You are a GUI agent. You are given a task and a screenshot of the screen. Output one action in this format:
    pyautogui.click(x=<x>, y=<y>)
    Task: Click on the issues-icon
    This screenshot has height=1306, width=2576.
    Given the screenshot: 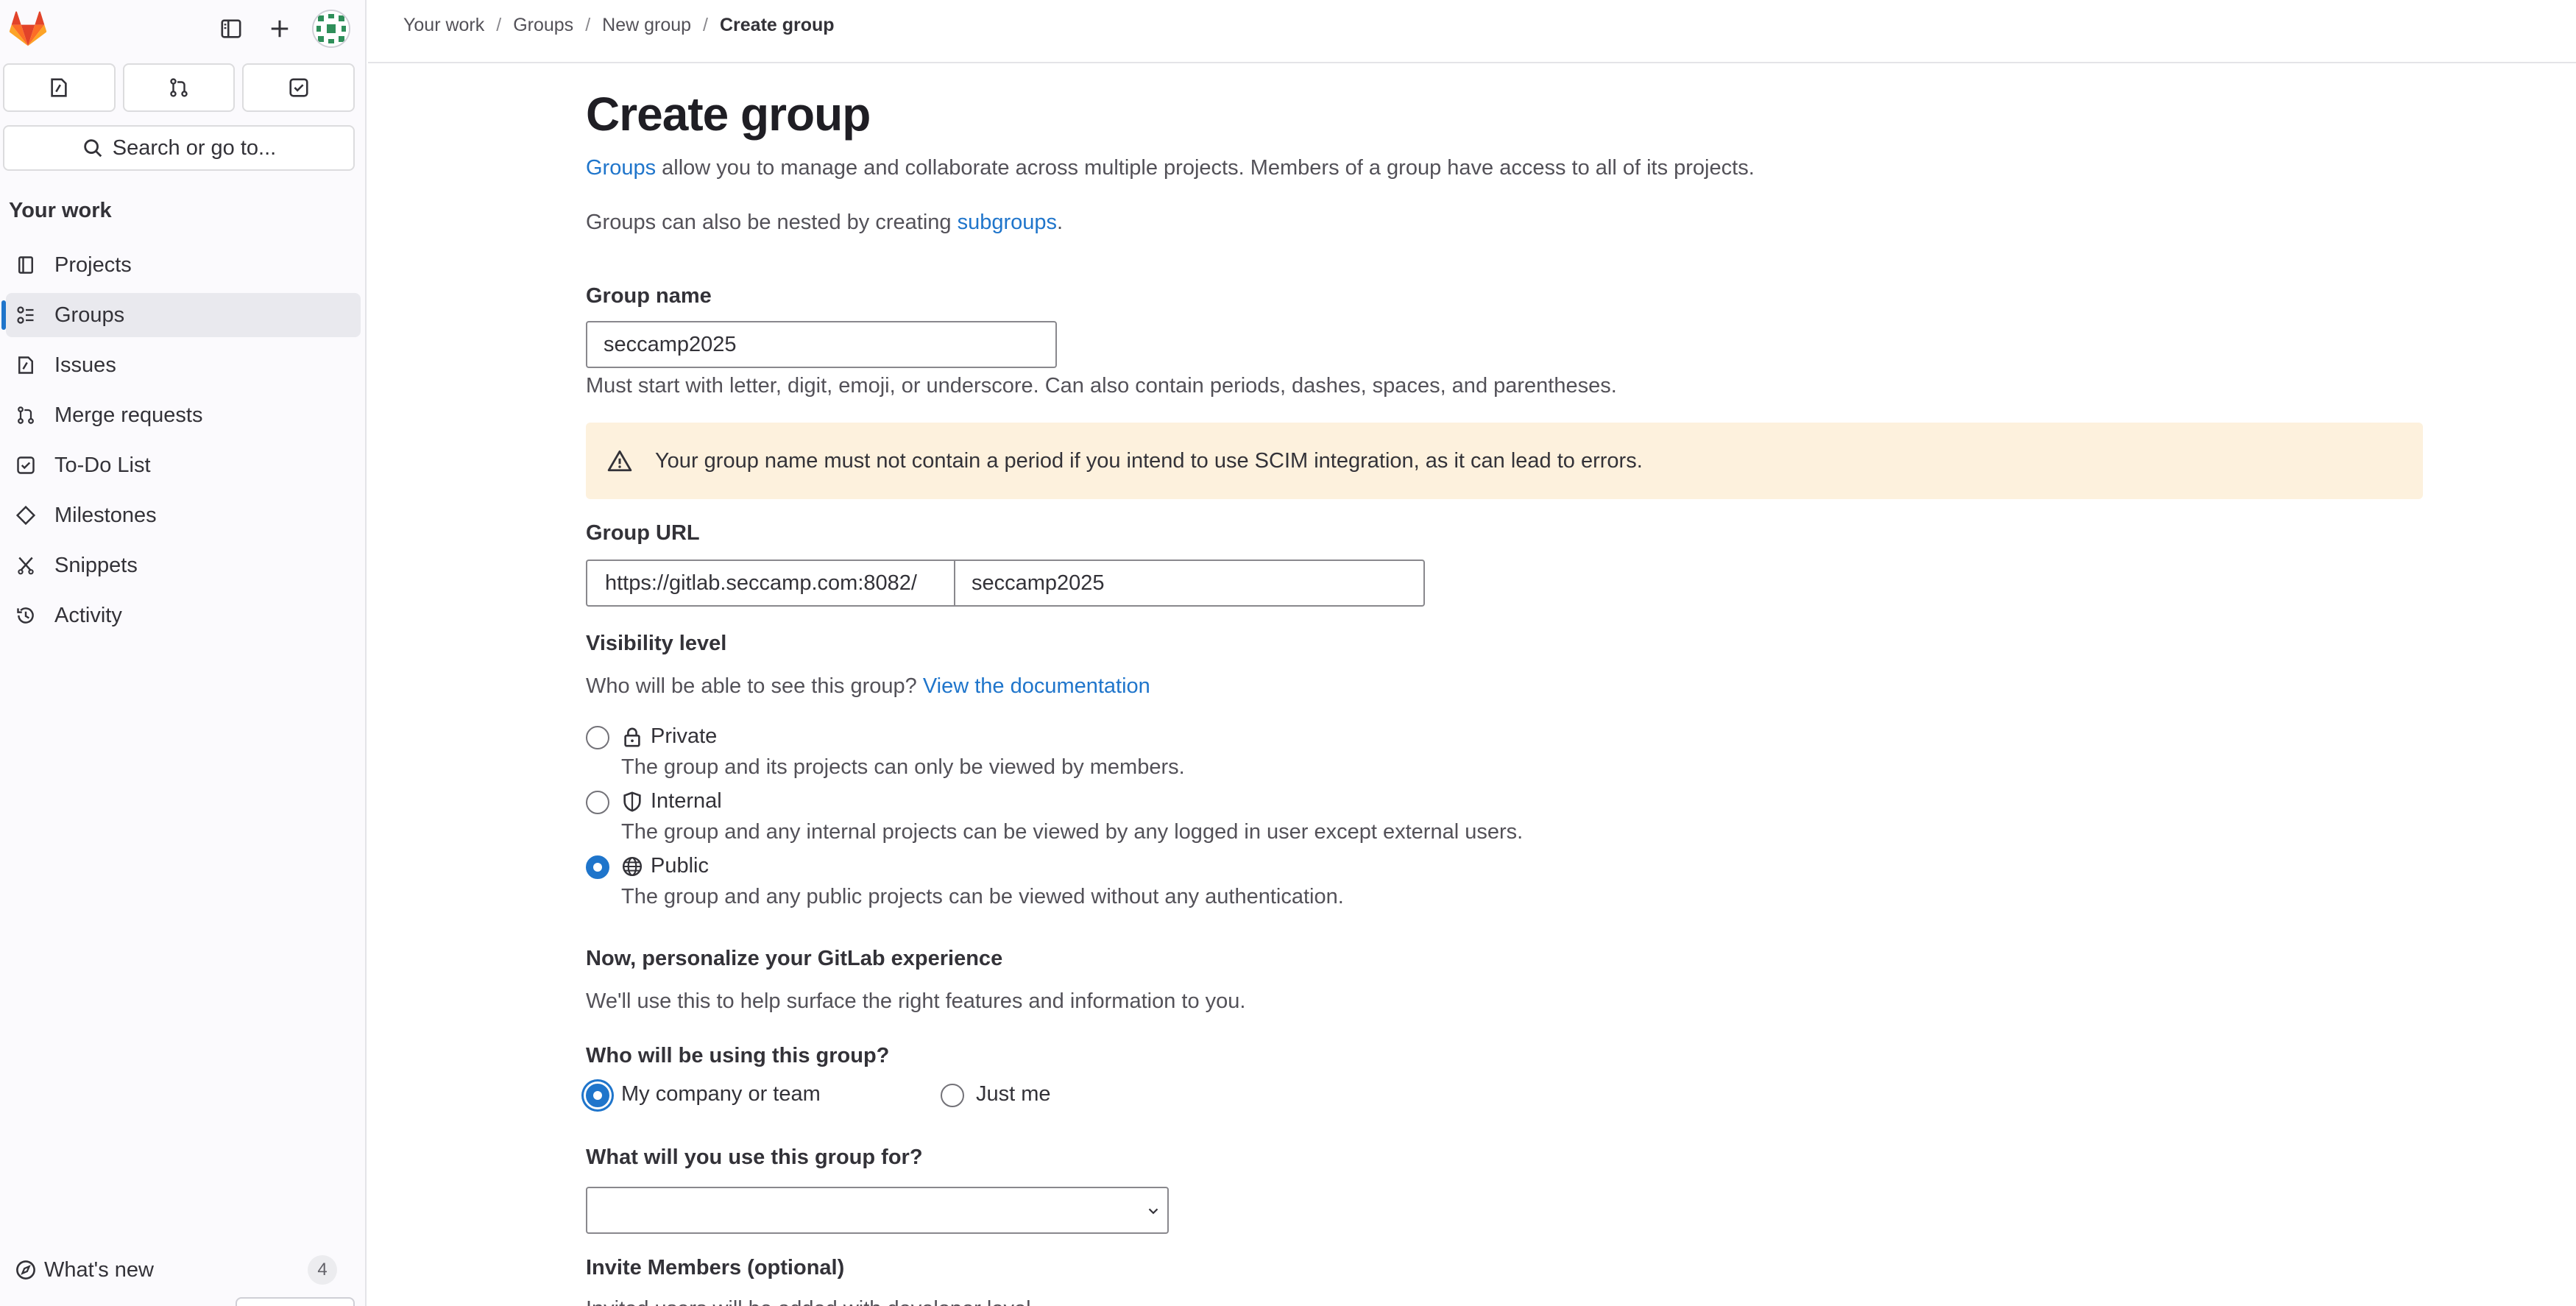 What is the action you would take?
    pyautogui.click(x=59, y=87)
    